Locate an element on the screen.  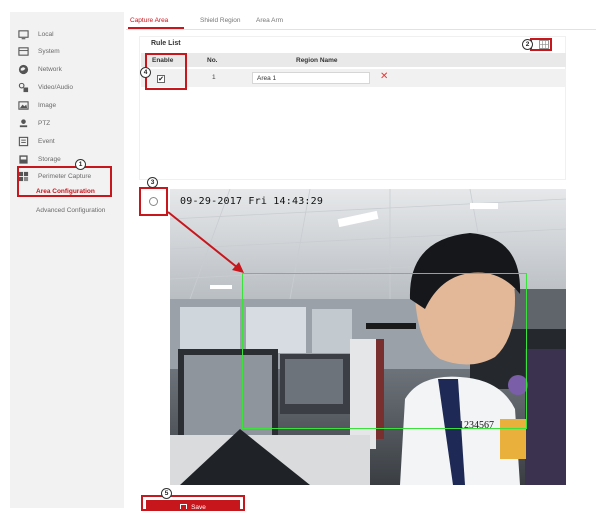
sidebar-item-label: System is located at coordinates (49, 51).